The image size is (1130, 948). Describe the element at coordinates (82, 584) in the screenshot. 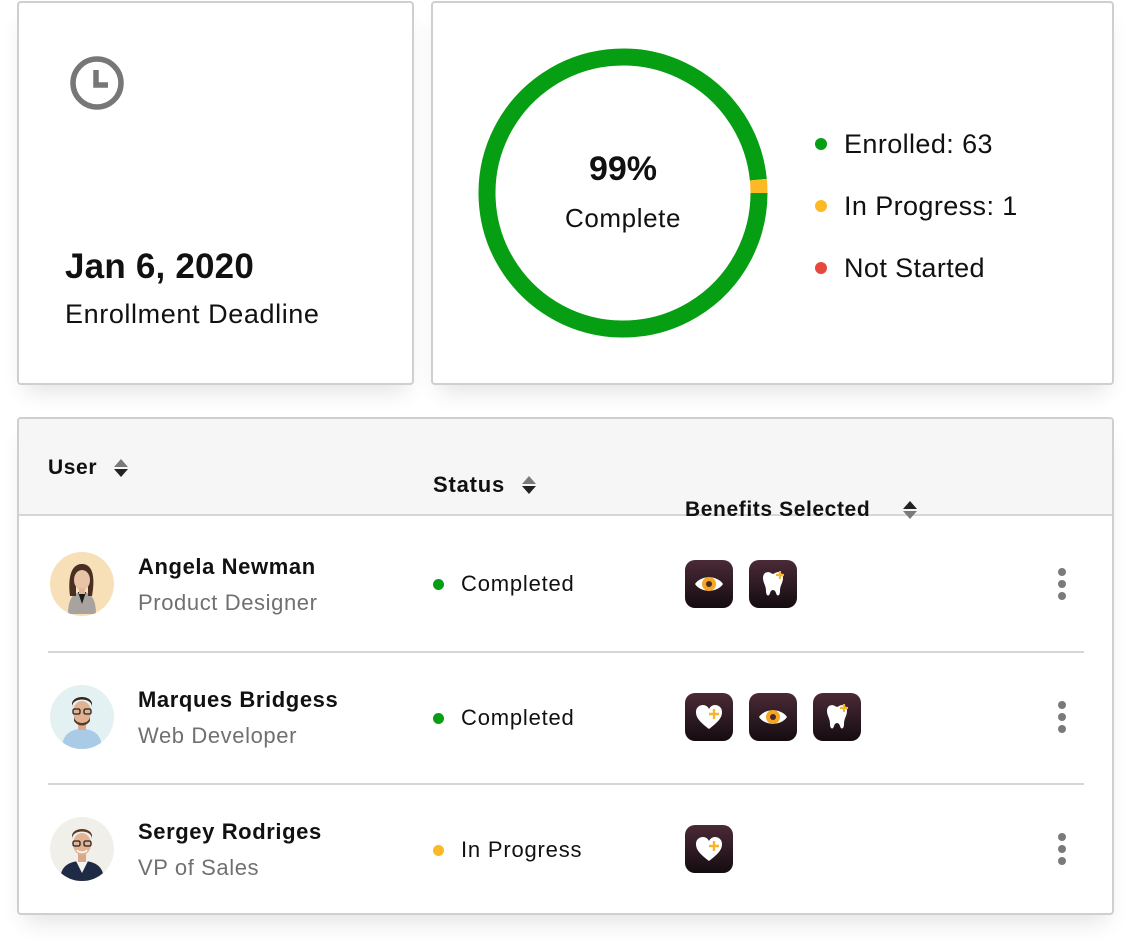

I see `avatar-angela` at that location.